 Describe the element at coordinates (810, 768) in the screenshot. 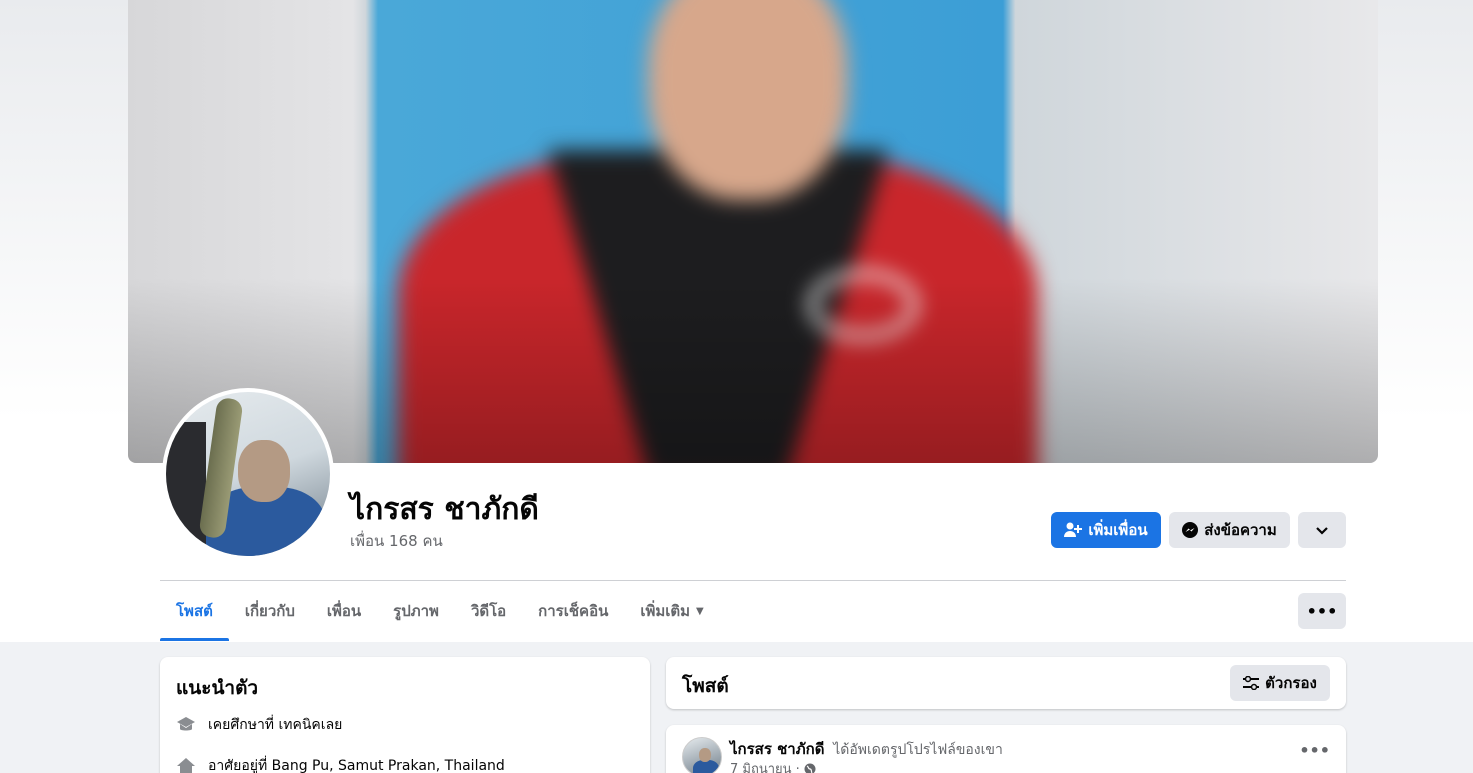

I see `globe-icon` at that location.